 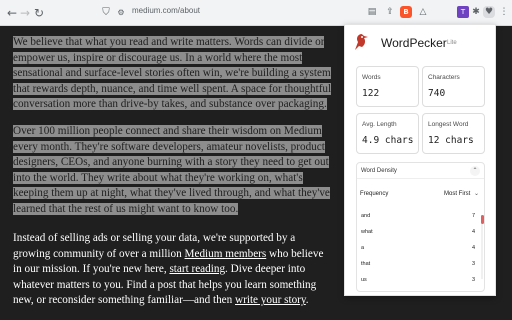 I want to click on brand-tag: Lite, so click(x=452, y=43).